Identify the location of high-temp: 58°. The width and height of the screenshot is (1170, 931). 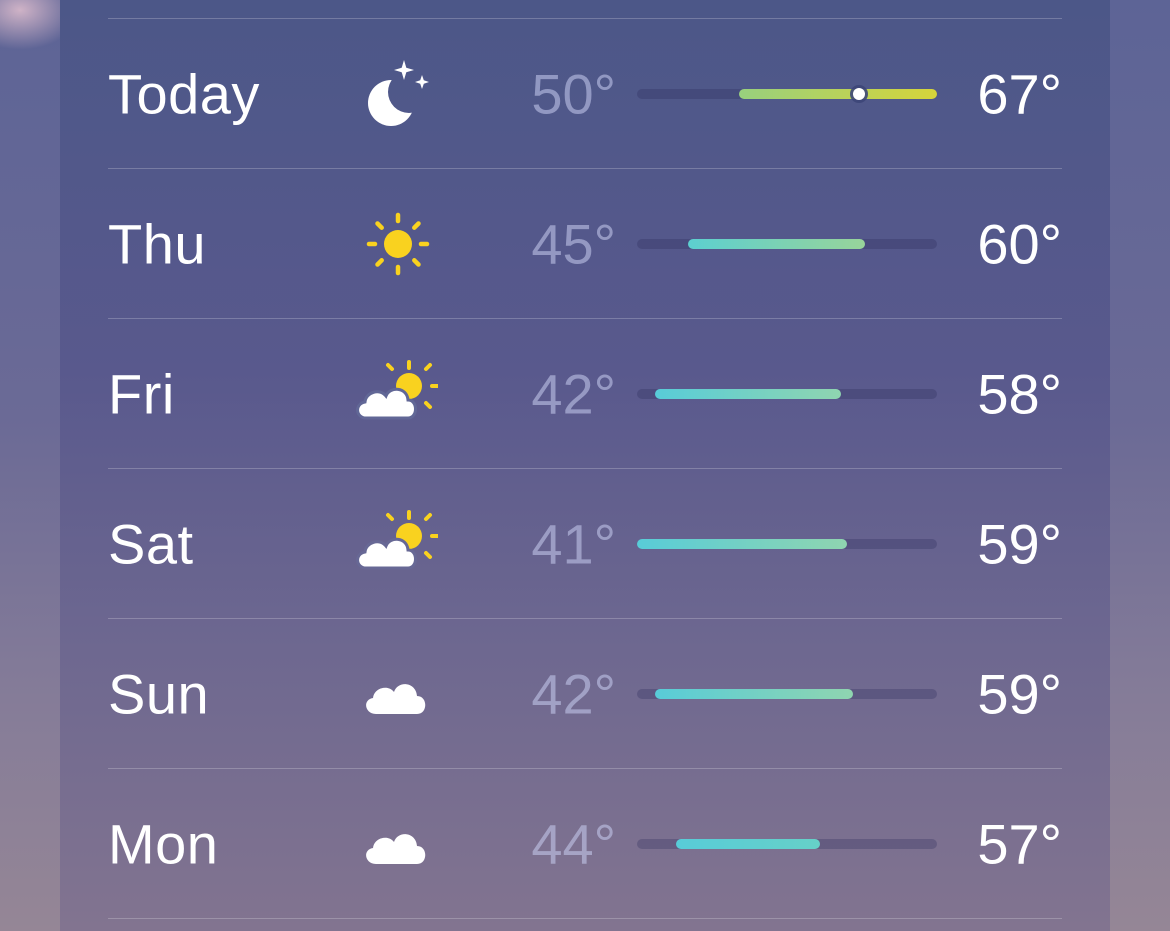
(1019, 393).